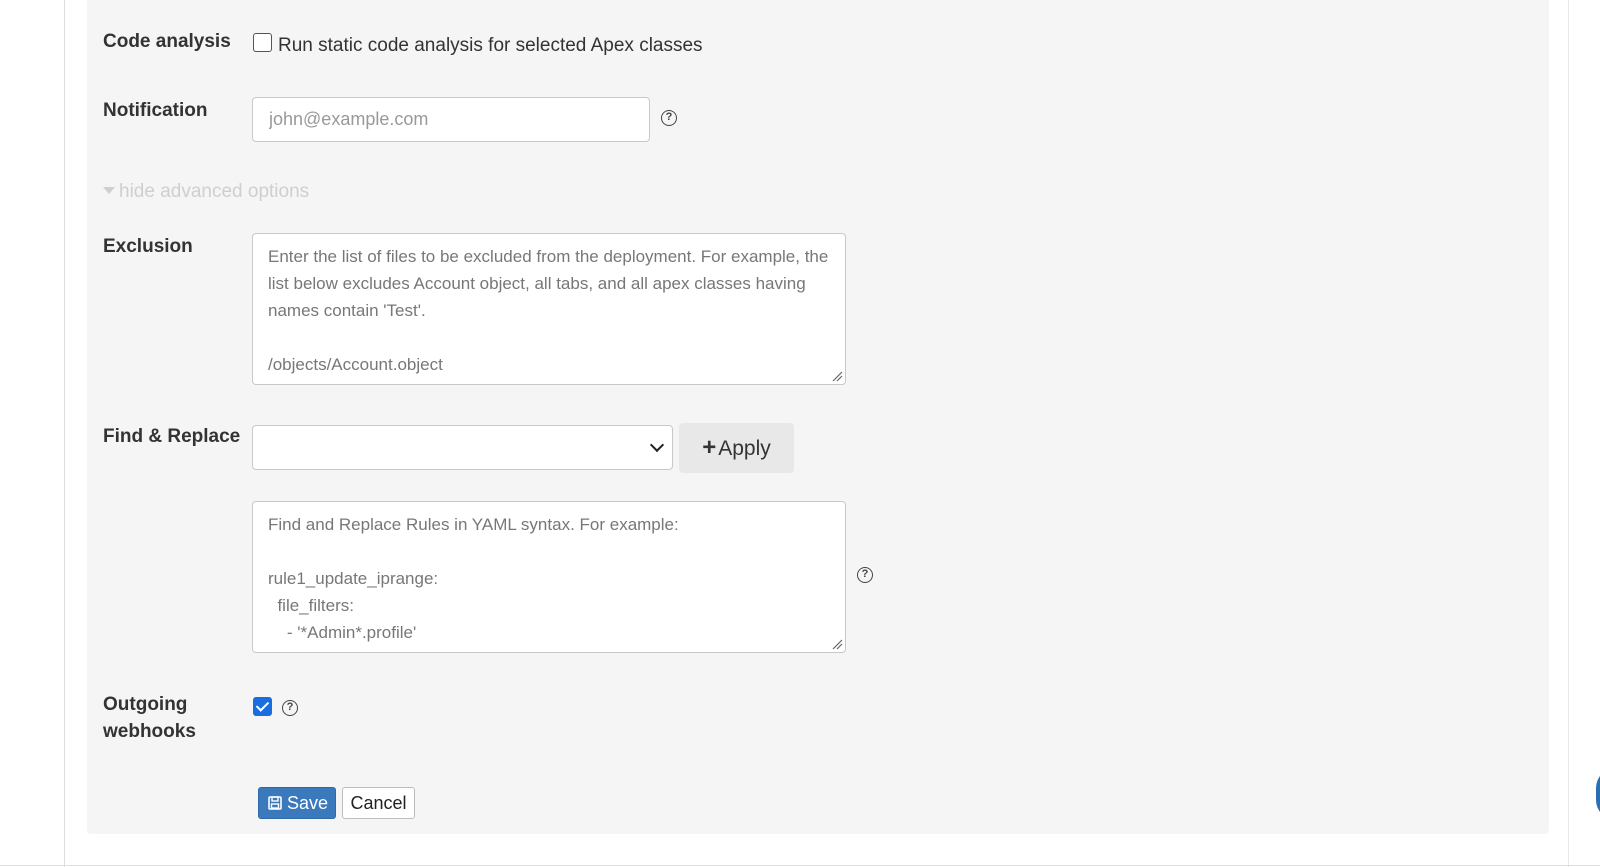 This screenshot has width=1600, height=867. I want to click on floppy-disk-icon, so click(275, 803).